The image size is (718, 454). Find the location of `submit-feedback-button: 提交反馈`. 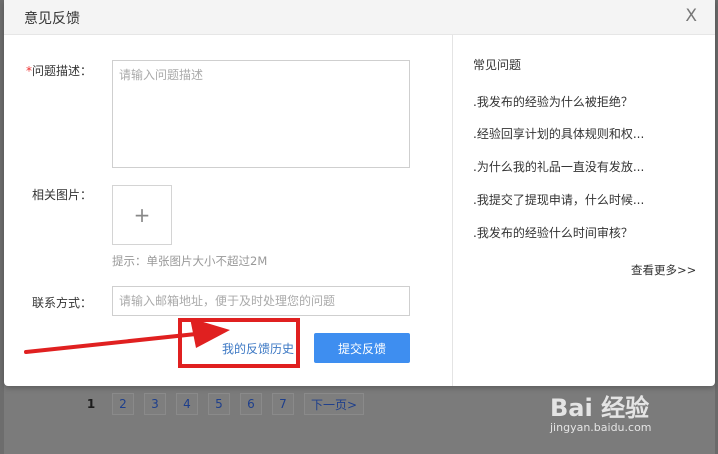

submit-feedback-button: 提交反馈 is located at coordinates (362, 348).